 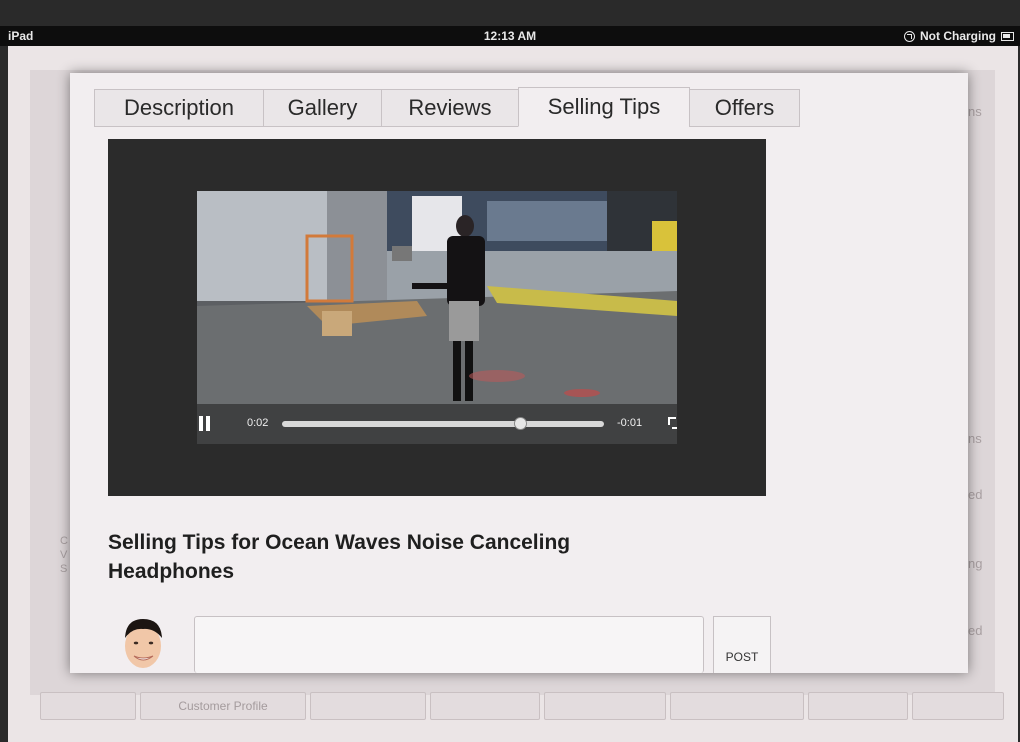 What do you see at coordinates (179, 108) in the screenshot?
I see `tab-description: Description` at bounding box center [179, 108].